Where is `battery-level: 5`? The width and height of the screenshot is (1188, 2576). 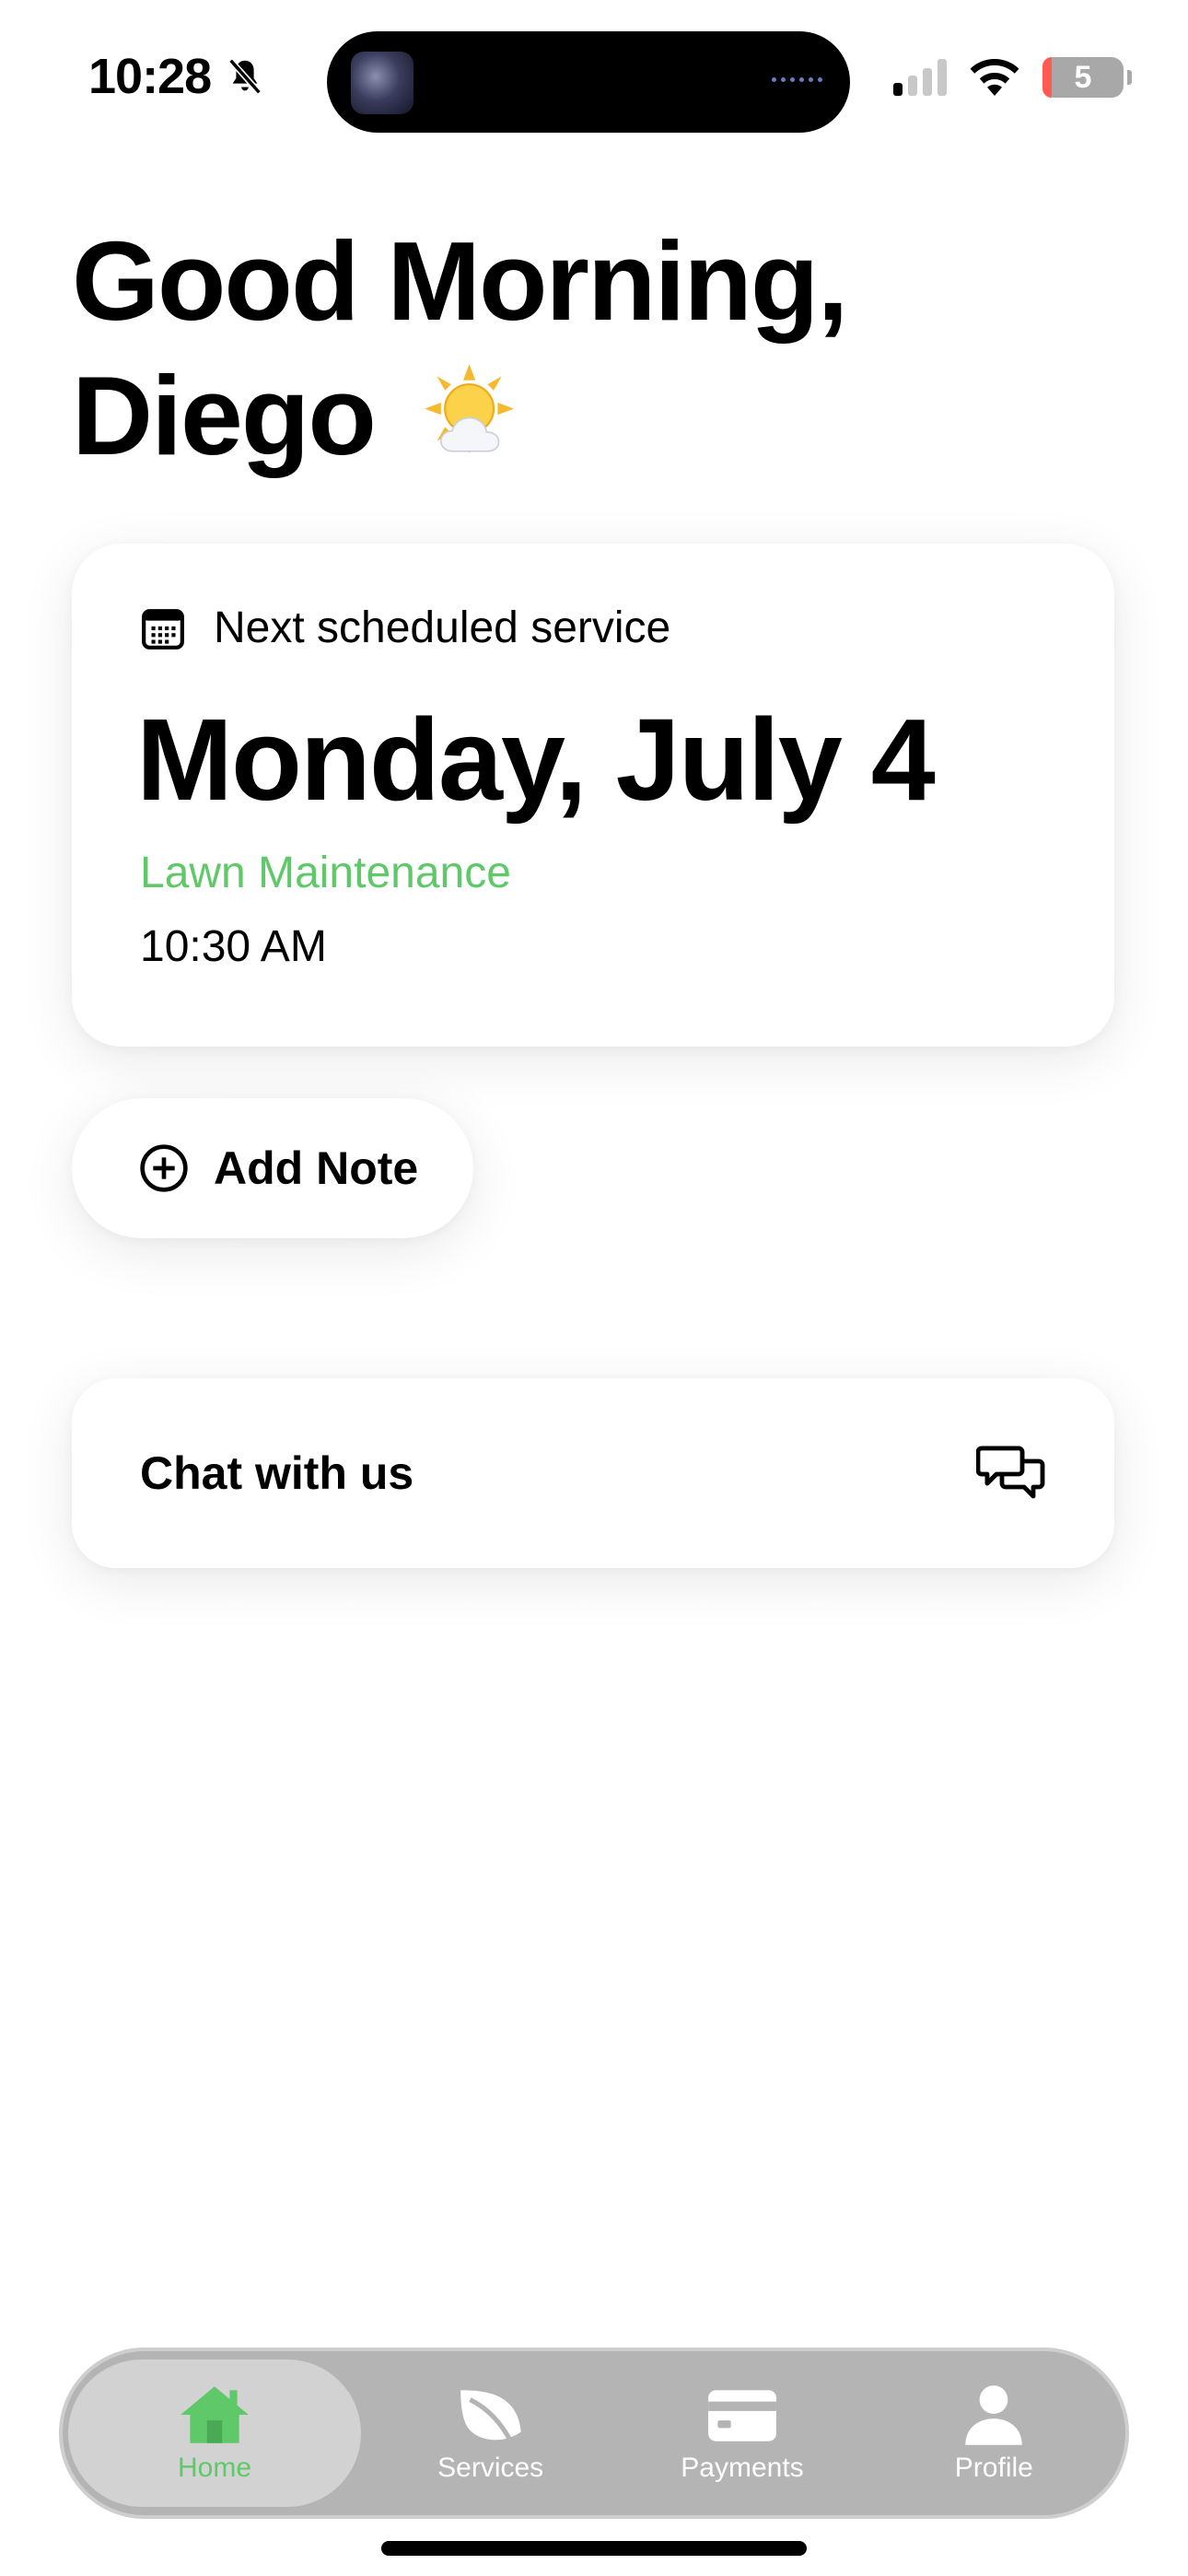
battery-level: 5 is located at coordinates (1083, 77).